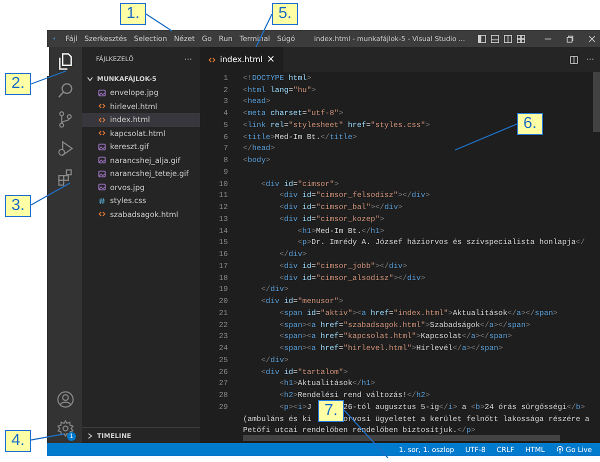 This screenshot has height=462, width=600. Describe the element at coordinates (65, 428) in the screenshot. I see `settings-icon` at that location.